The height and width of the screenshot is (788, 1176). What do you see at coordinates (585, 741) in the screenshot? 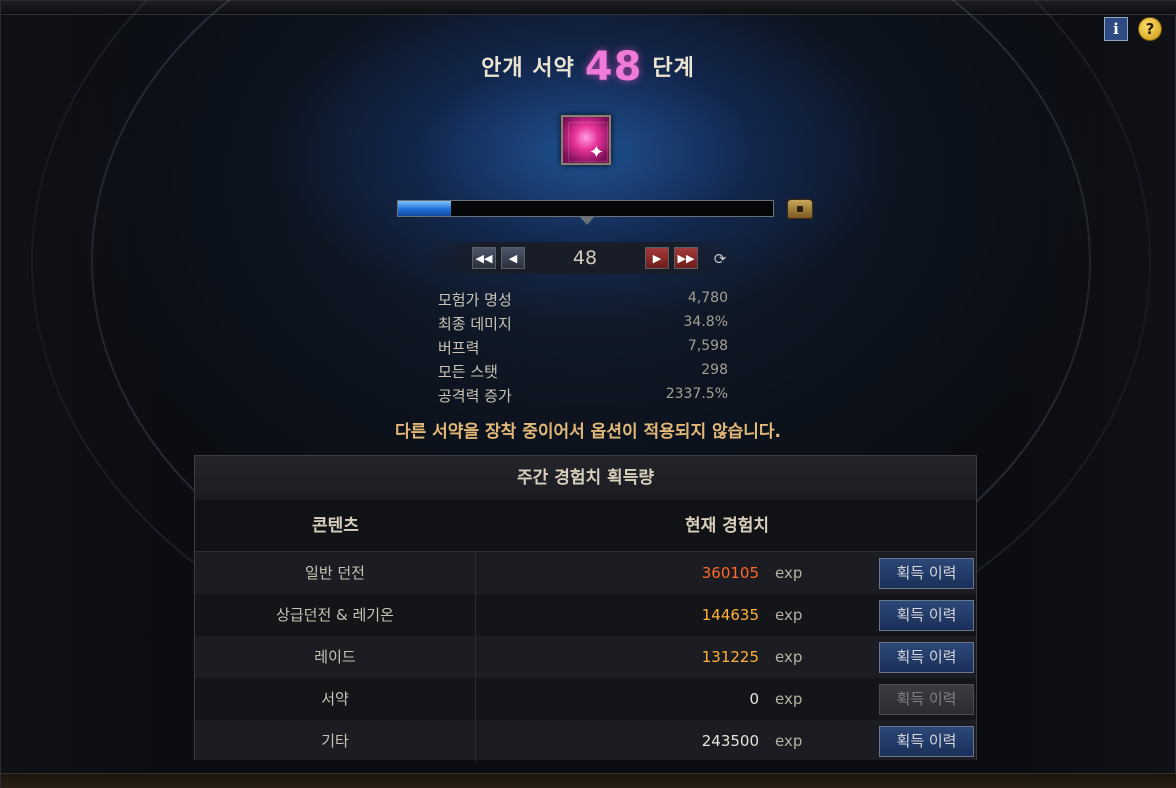
I see `table-row: 기타 243500 exp 획득 이력` at bounding box center [585, 741].